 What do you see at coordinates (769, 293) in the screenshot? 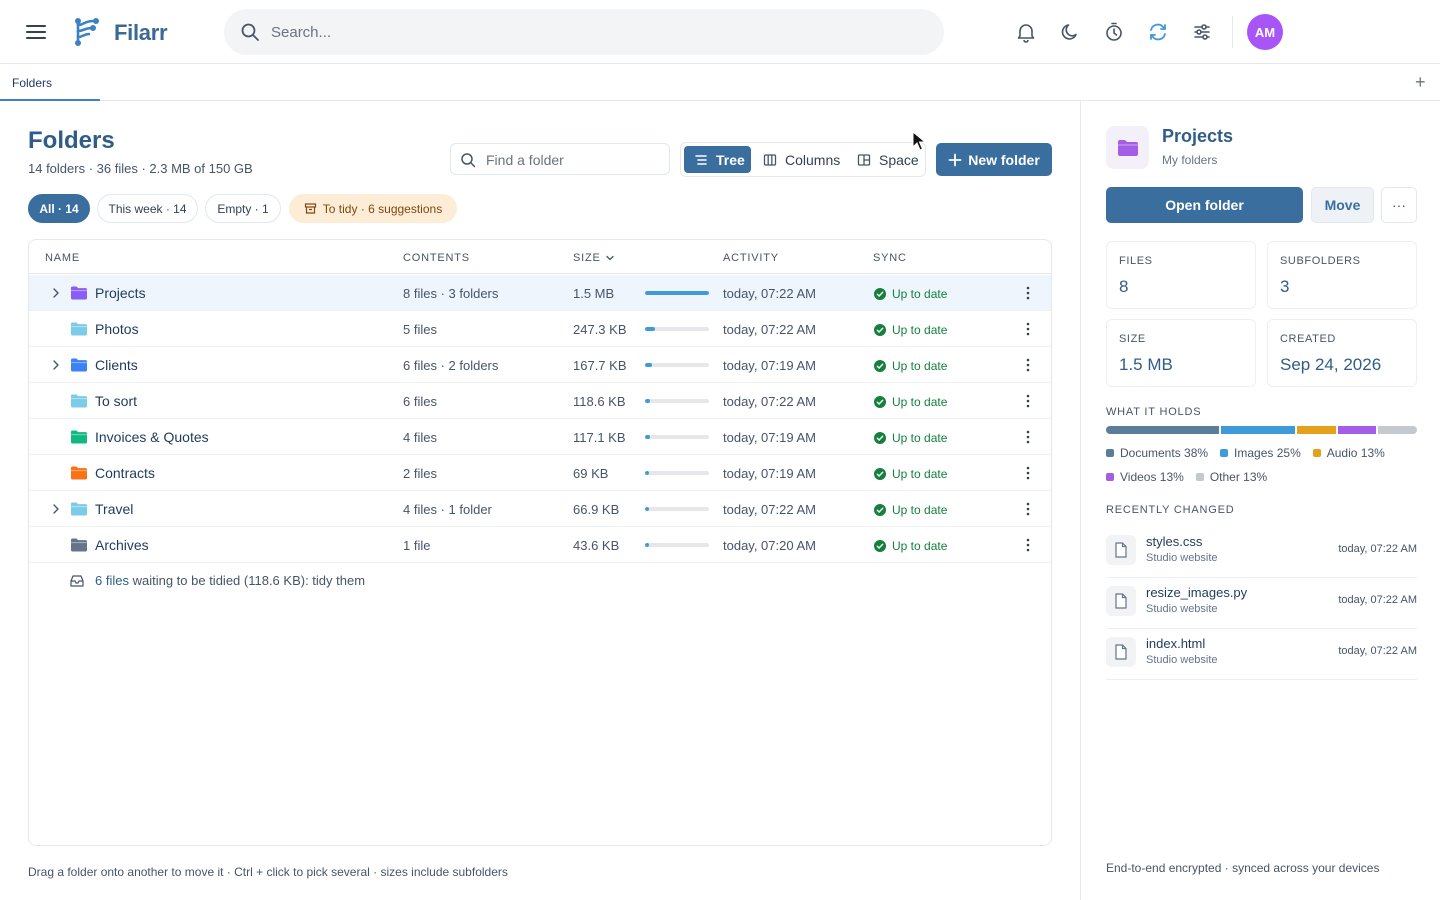
I see `folder-activity: today, 07:22 AM` at bounding box center [769, 293].